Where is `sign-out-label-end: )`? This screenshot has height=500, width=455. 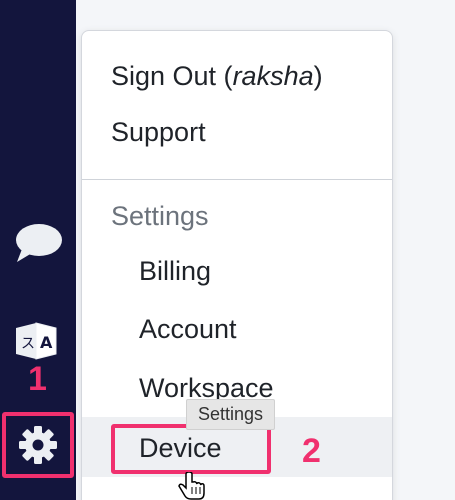 sign-out-label-end: ) is located at coordinates (318, 76).